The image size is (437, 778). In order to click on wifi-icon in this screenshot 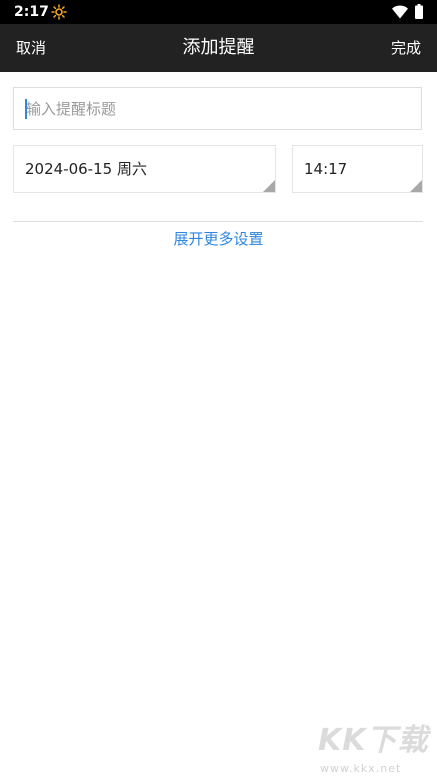, I will do `click(400, 12)`.